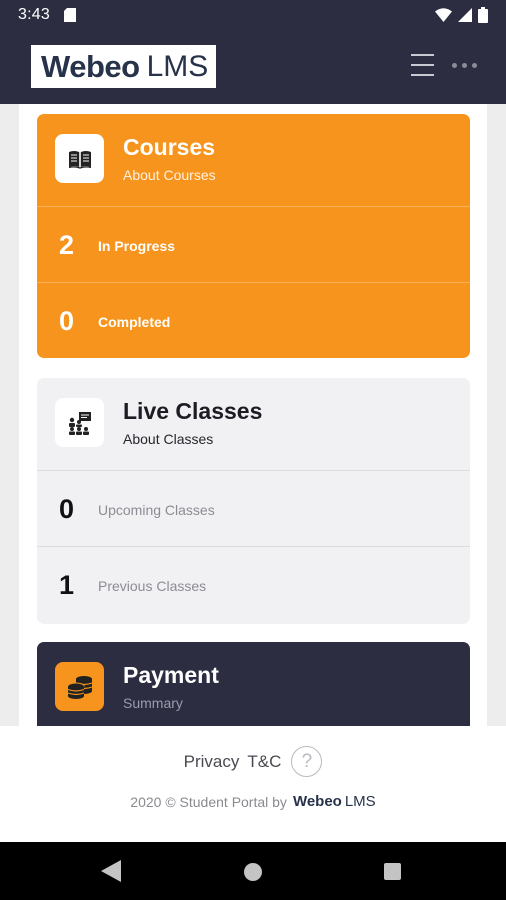  Describe the element at coordinates (317, 801) in the screenshot. I see `footer-logo-brand: Webeo` at that location.